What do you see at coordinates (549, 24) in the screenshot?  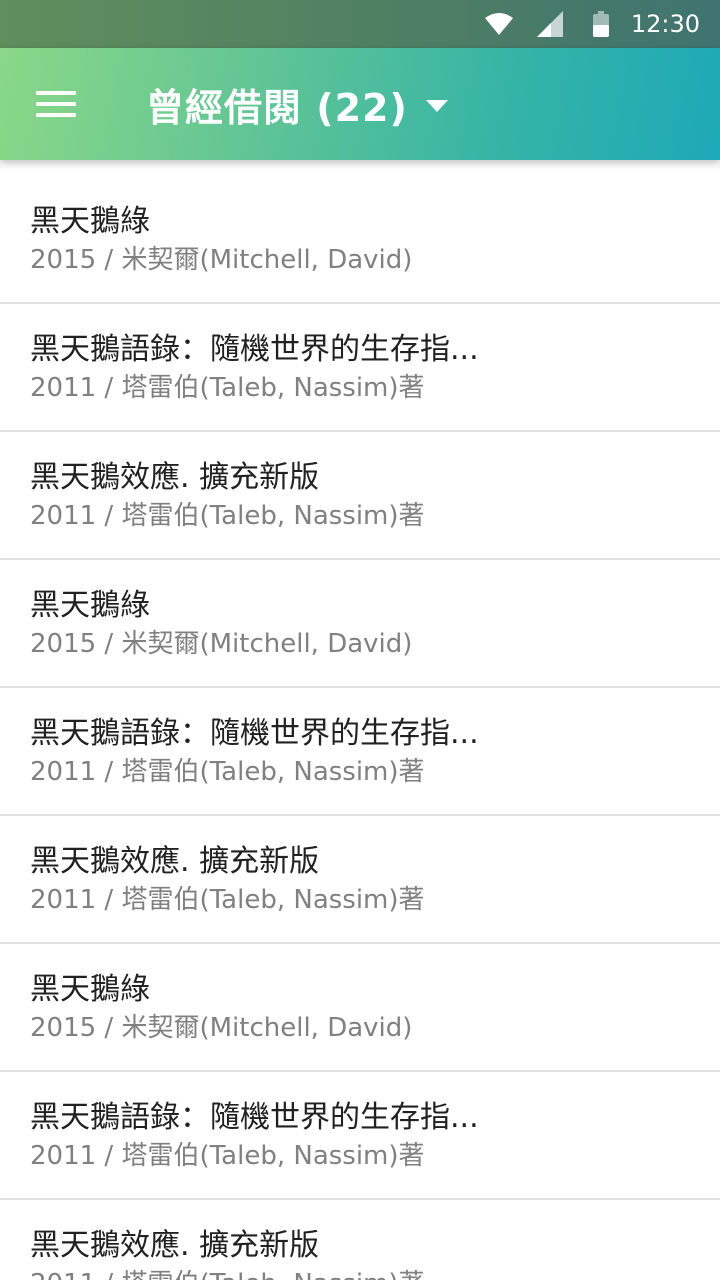 I see `cell-signal-icon` at bounding box center [549, 24].